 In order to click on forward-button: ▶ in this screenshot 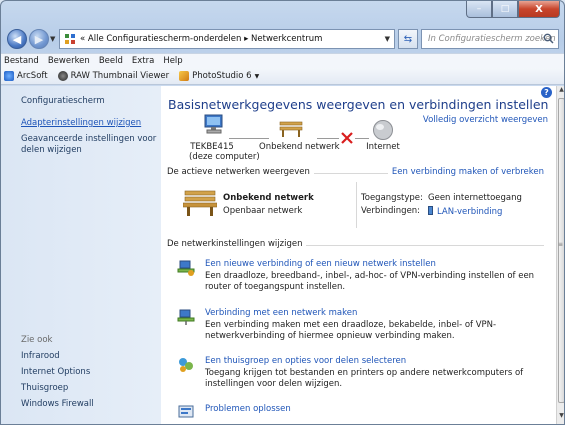, I will do `click(39, 39)`.